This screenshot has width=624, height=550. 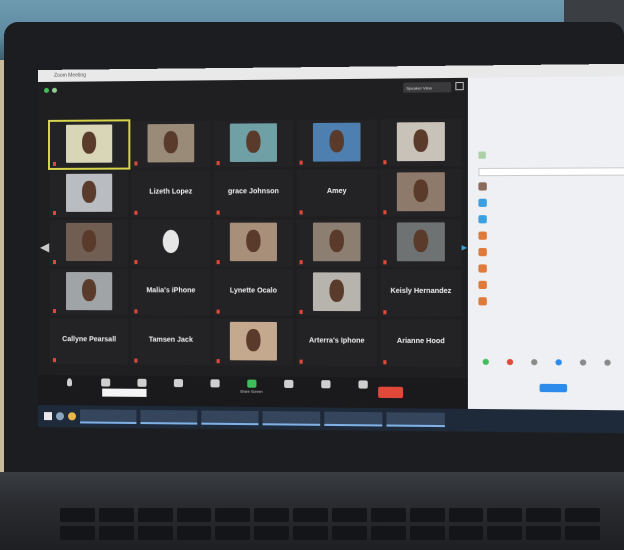 I want to click on more-button, so click(x=362, y=392).